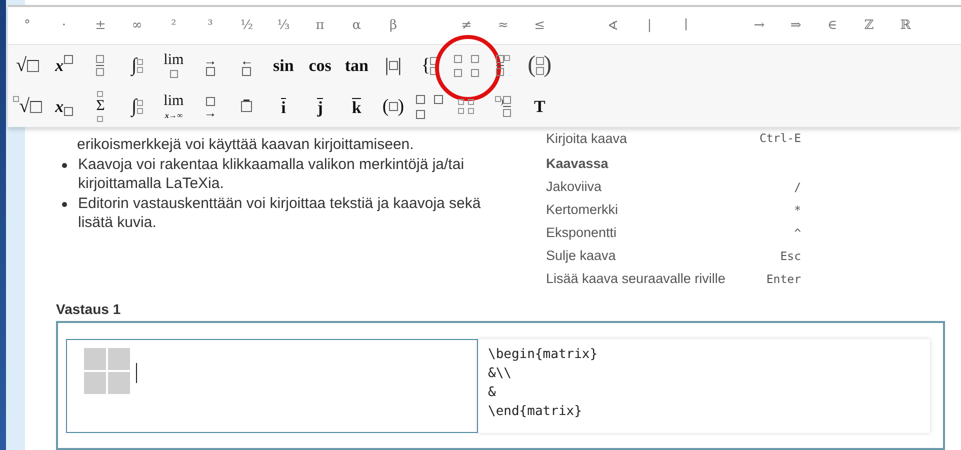  Describe the element at coordinates (173, 106) in the screenshot. I see `template-button: lim x→∞` at that location.